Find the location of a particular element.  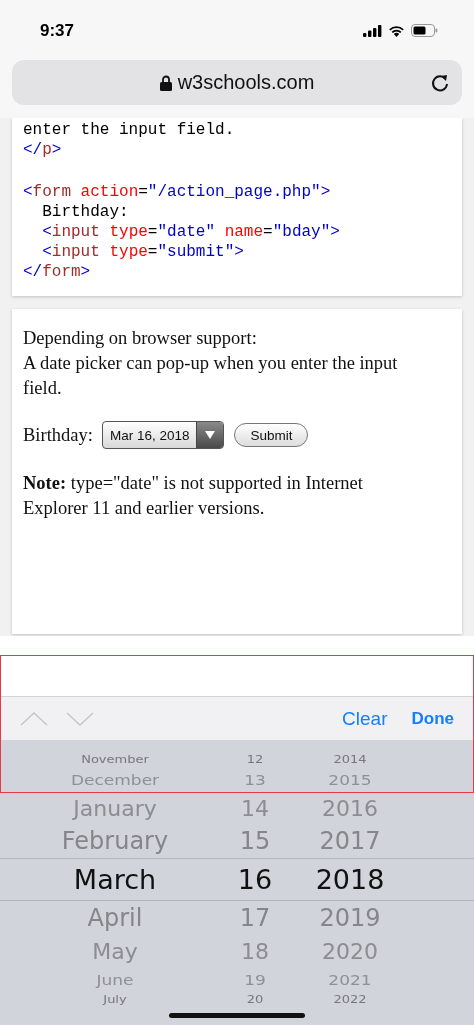

picker-row: June 19 2021 is located at coordinates (237, 979).